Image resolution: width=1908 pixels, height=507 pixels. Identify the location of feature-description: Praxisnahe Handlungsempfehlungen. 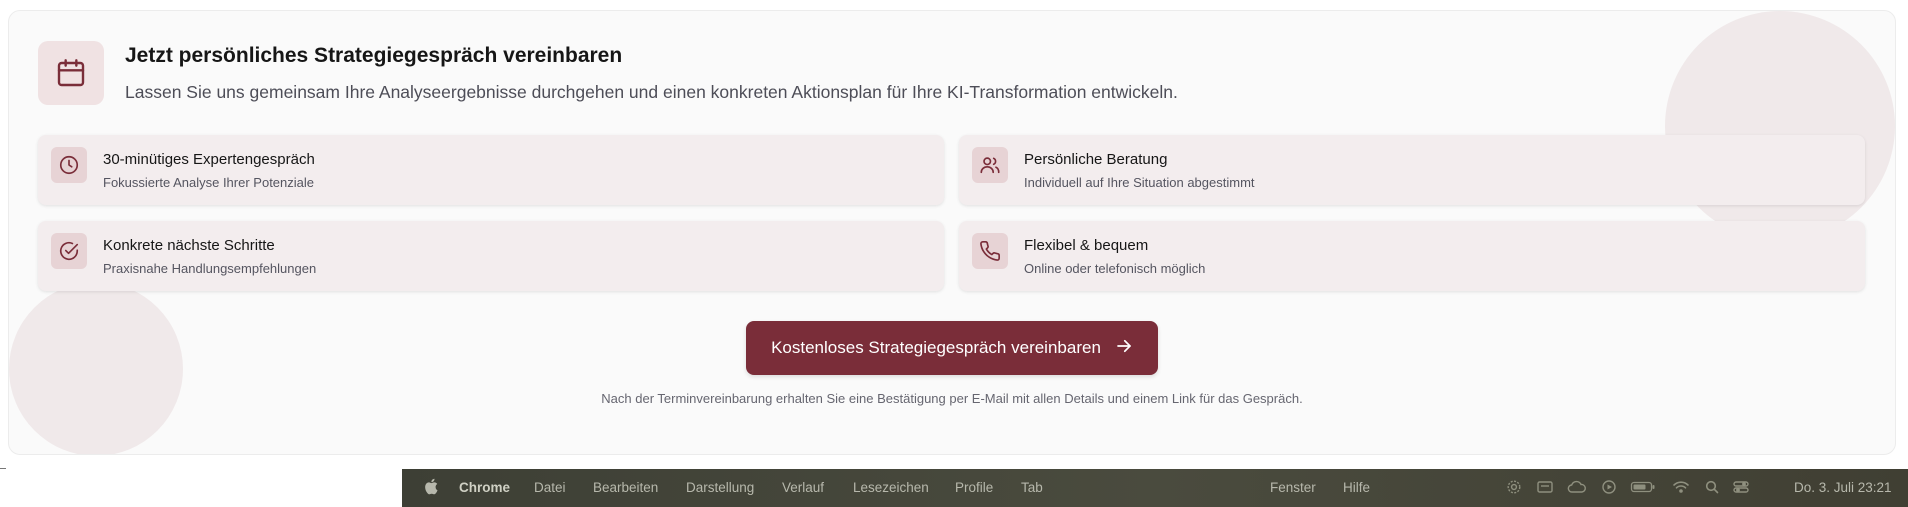
(210, 268).